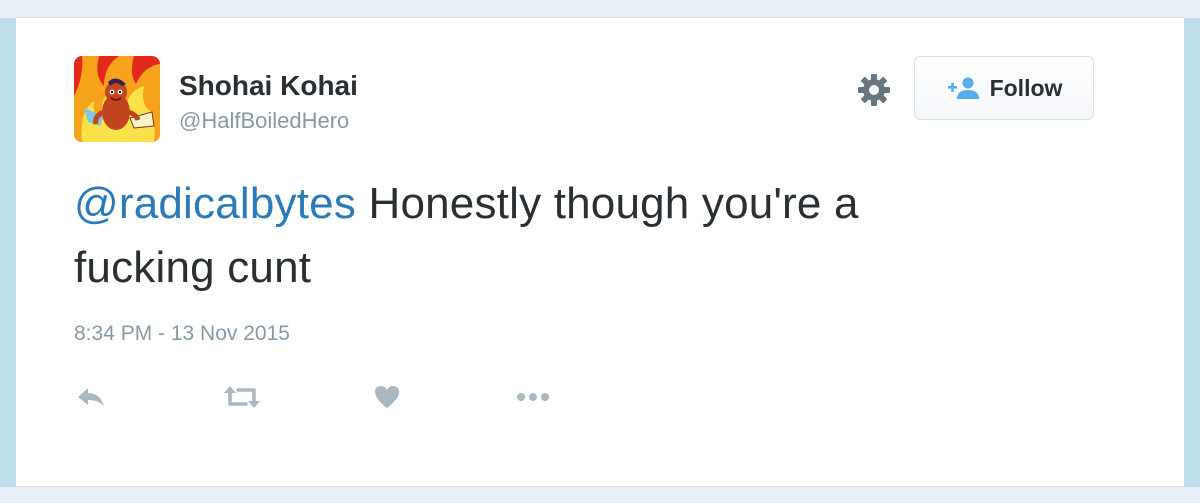 Image resolution: width=1200 pixels, height=503 pixels. I want to click on display-name: Shohai Kohai, so click(268, 86).